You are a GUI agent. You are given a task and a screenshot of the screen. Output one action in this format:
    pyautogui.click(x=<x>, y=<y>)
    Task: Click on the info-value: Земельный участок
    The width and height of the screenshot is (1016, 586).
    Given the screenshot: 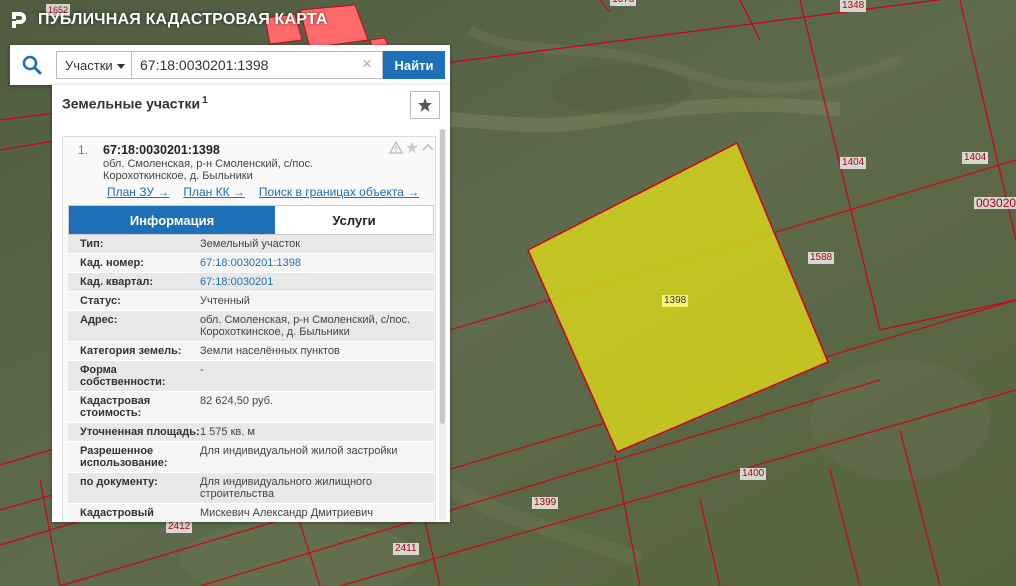 What is the action you would take?
    pyautogui.click(x=250, y=244)
    